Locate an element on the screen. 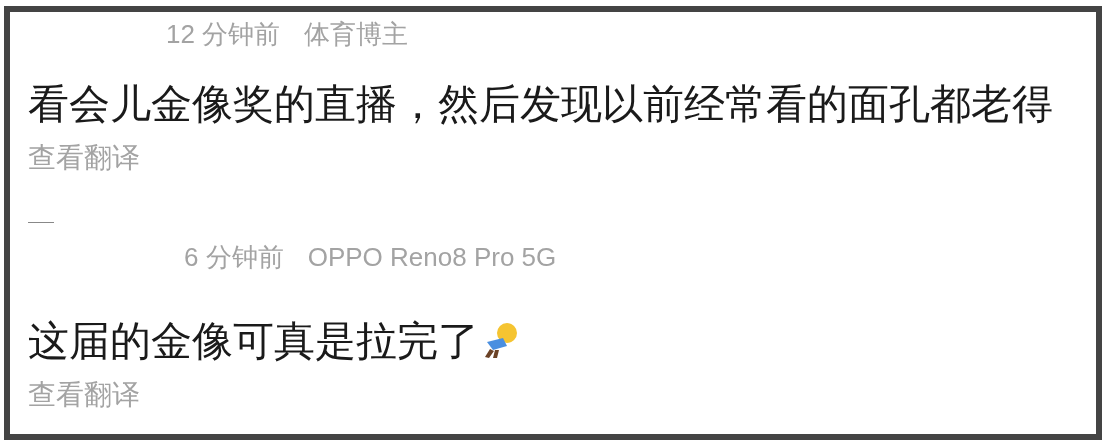  comment-source: 体育博主 is located at coordinates (356, 34).